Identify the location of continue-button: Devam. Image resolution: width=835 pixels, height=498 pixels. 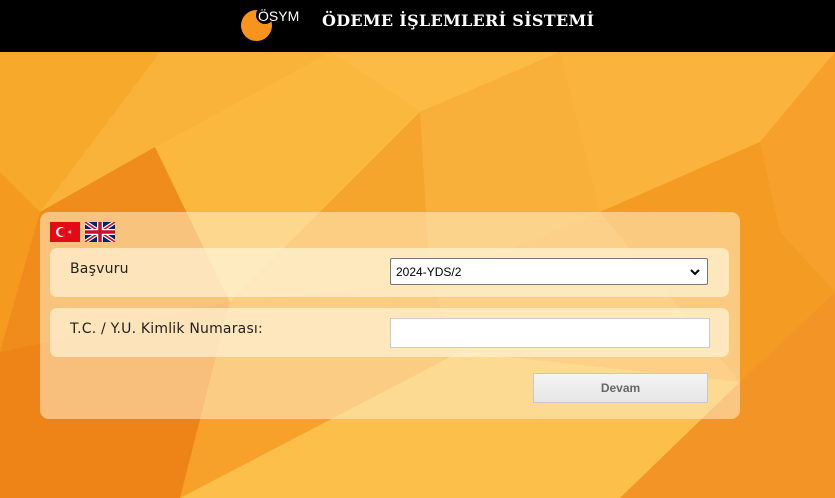
(620, 388).